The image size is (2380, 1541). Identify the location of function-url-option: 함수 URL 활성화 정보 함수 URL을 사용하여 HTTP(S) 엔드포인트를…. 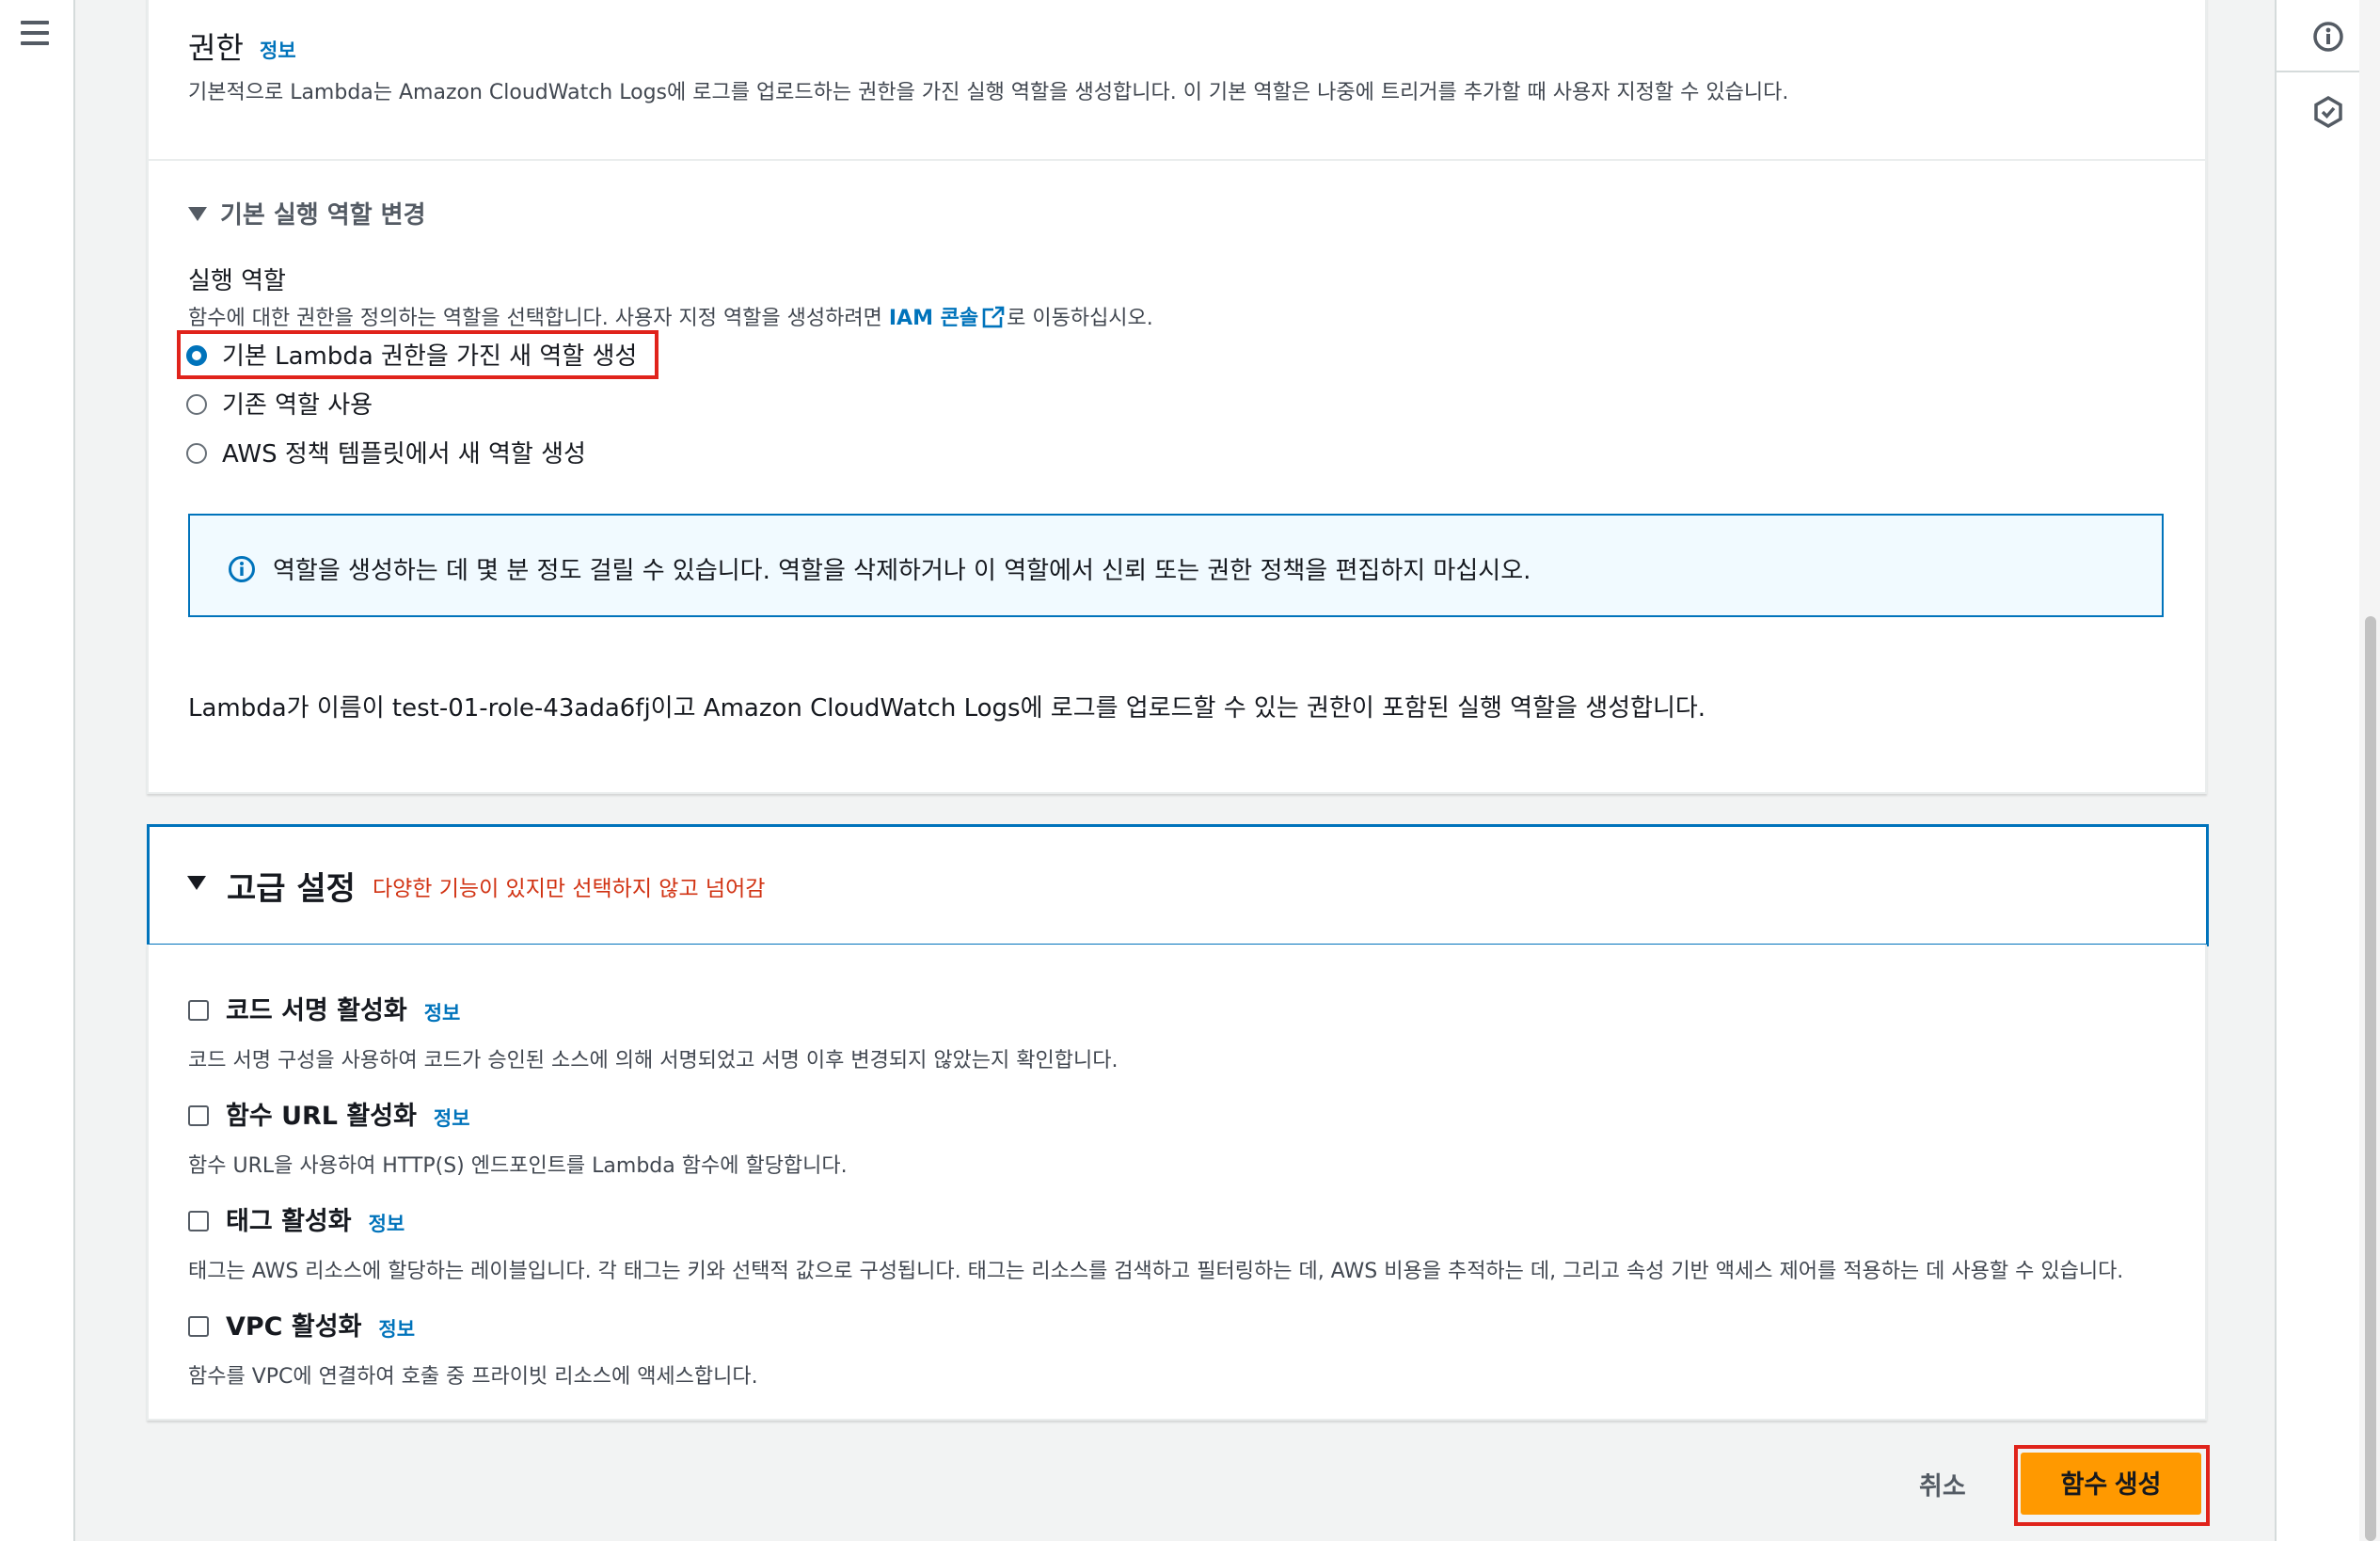
(518, 1137).